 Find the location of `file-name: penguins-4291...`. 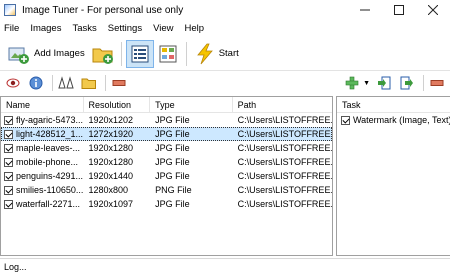

file-name: penguins-4291... is located at coordinates (50, 176).